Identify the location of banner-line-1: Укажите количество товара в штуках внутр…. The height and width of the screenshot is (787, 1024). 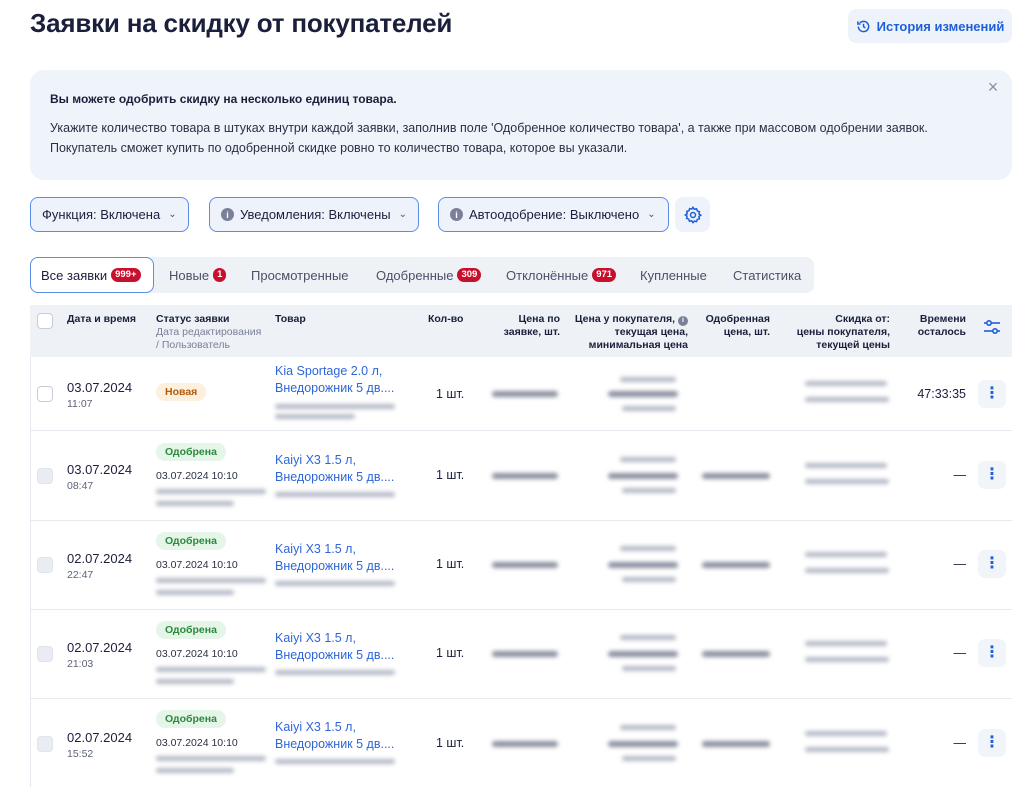
(489, 128).